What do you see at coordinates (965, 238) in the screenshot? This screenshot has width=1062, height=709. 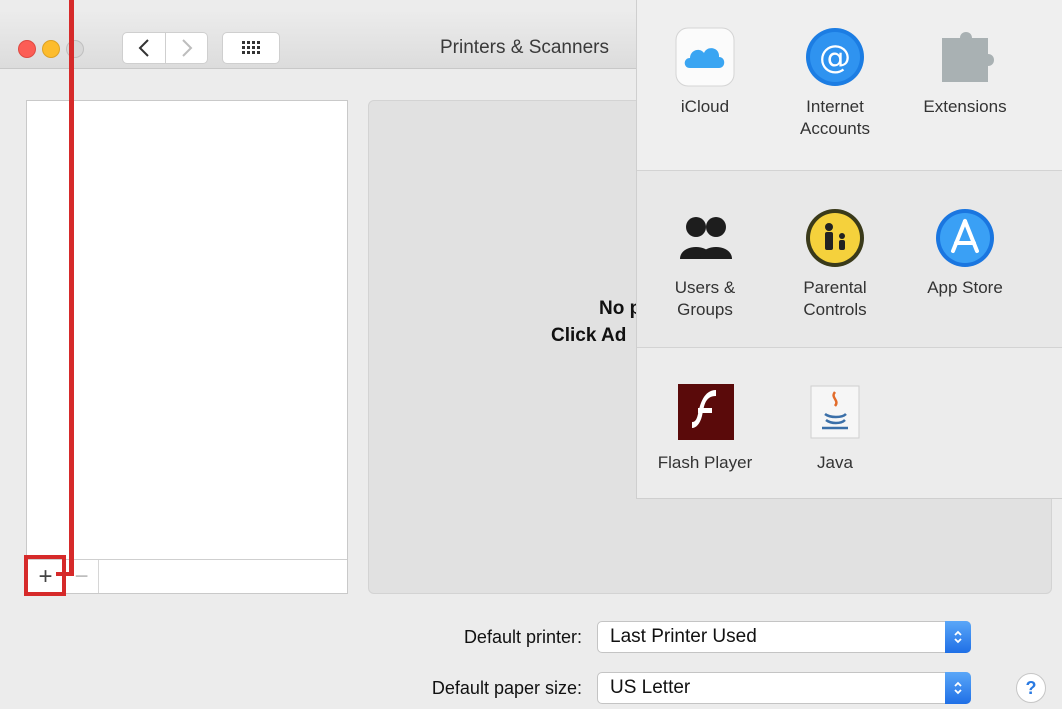 I see `app-store-icon` at bounding box center [965, 238].